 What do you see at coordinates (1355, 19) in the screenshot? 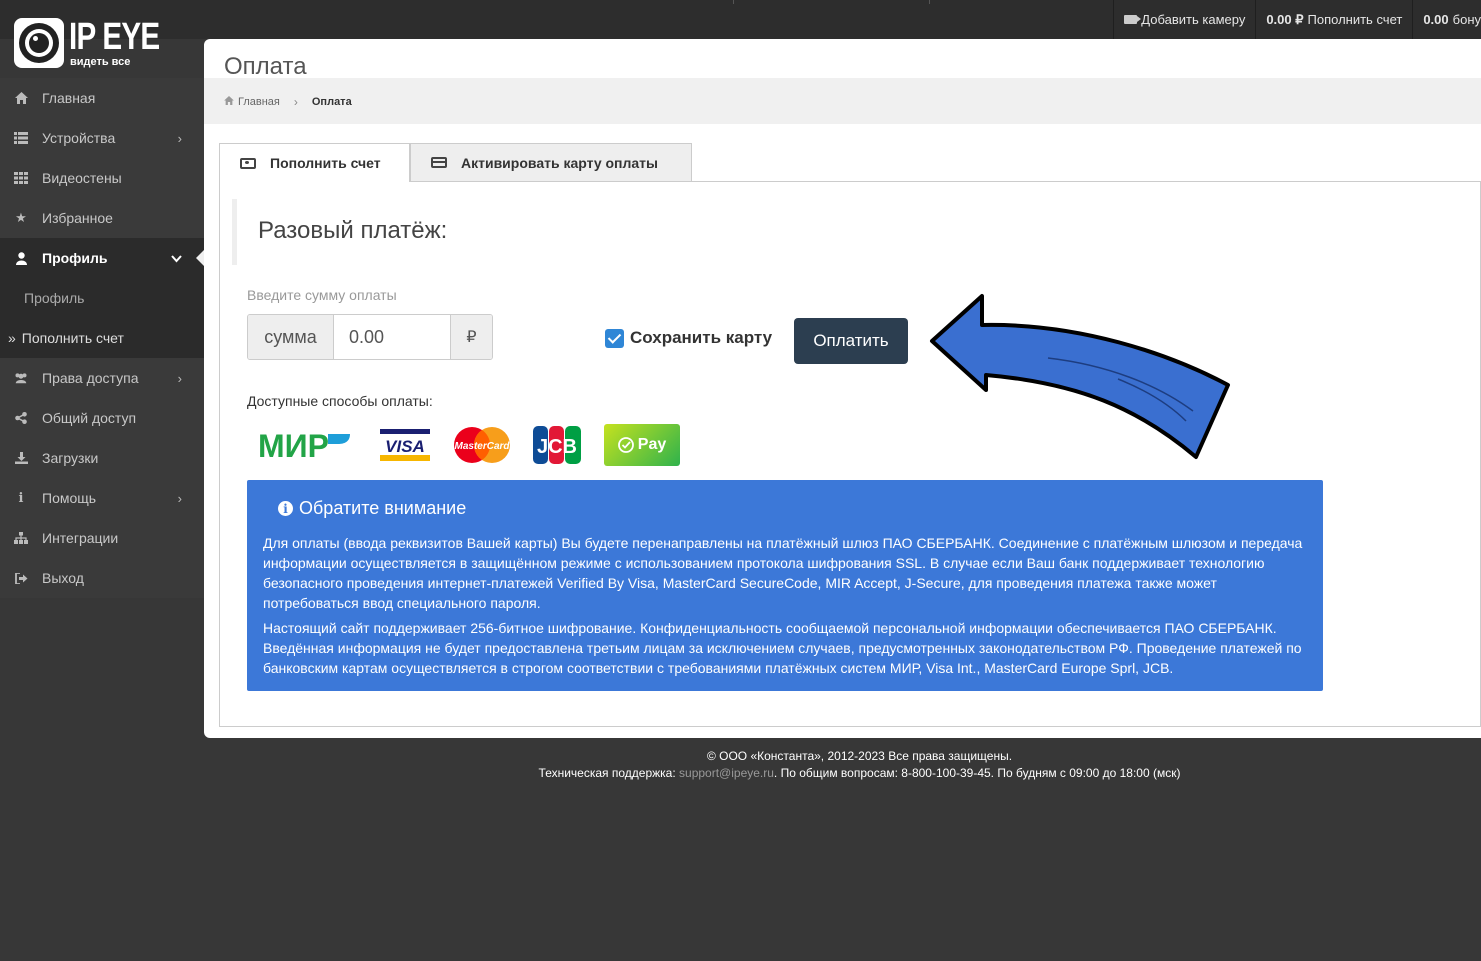
I see `balance-label: Пополнить счет` at bounding box center [1355, 19].